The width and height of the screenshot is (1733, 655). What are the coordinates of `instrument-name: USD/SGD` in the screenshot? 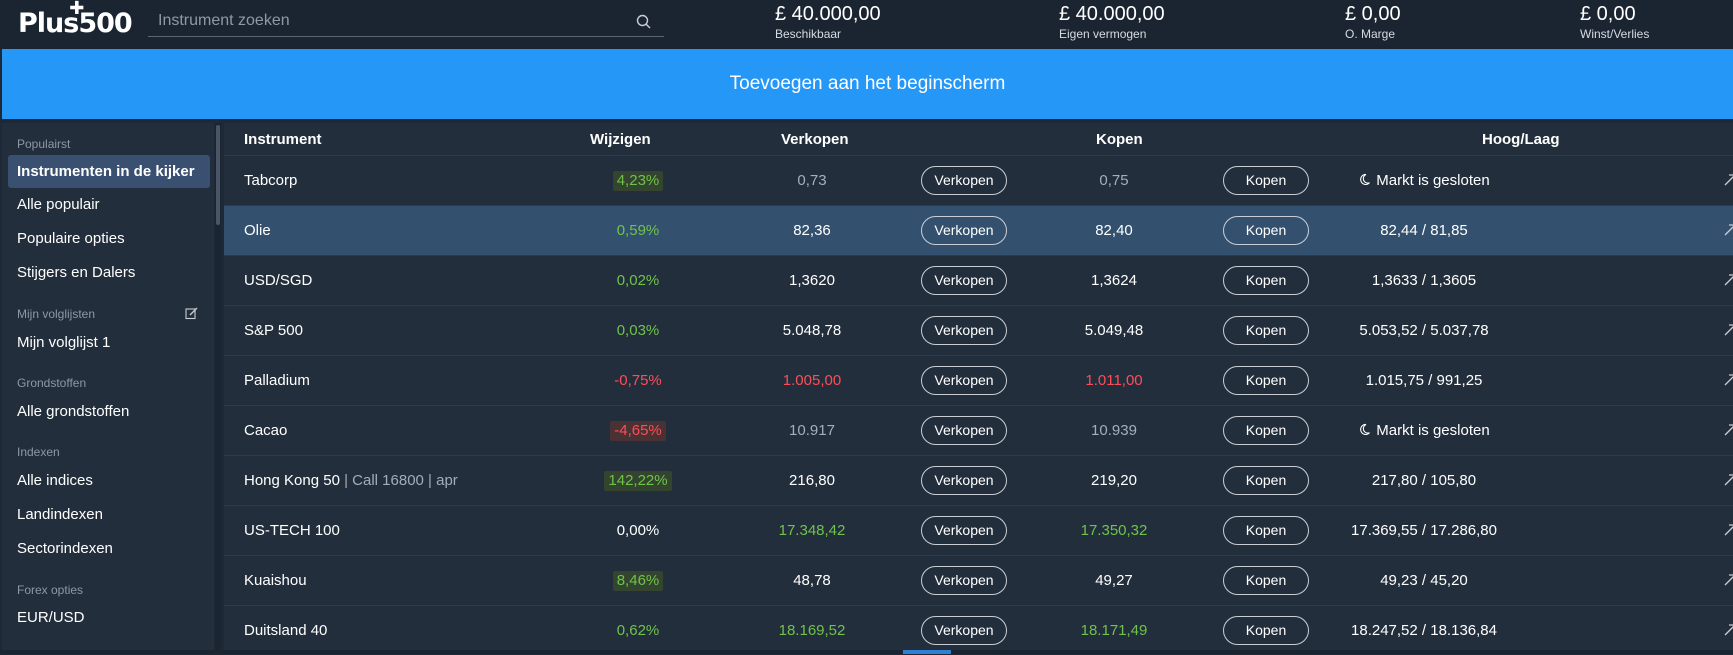 It's located at (278, 280).